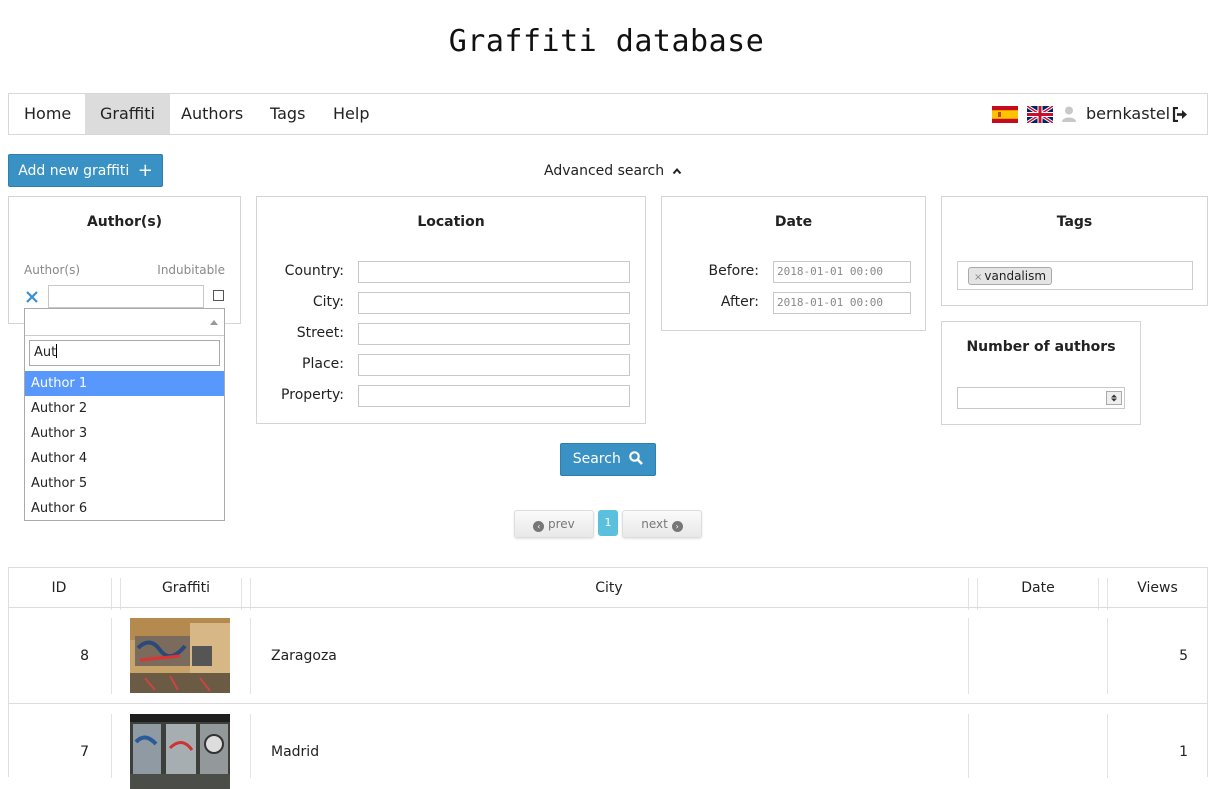 Image resolution: width=1213 pixels, height=789 pixels. Describe the element at coordinates (126, 296) in the screenshot. I see `author-input` at that location.